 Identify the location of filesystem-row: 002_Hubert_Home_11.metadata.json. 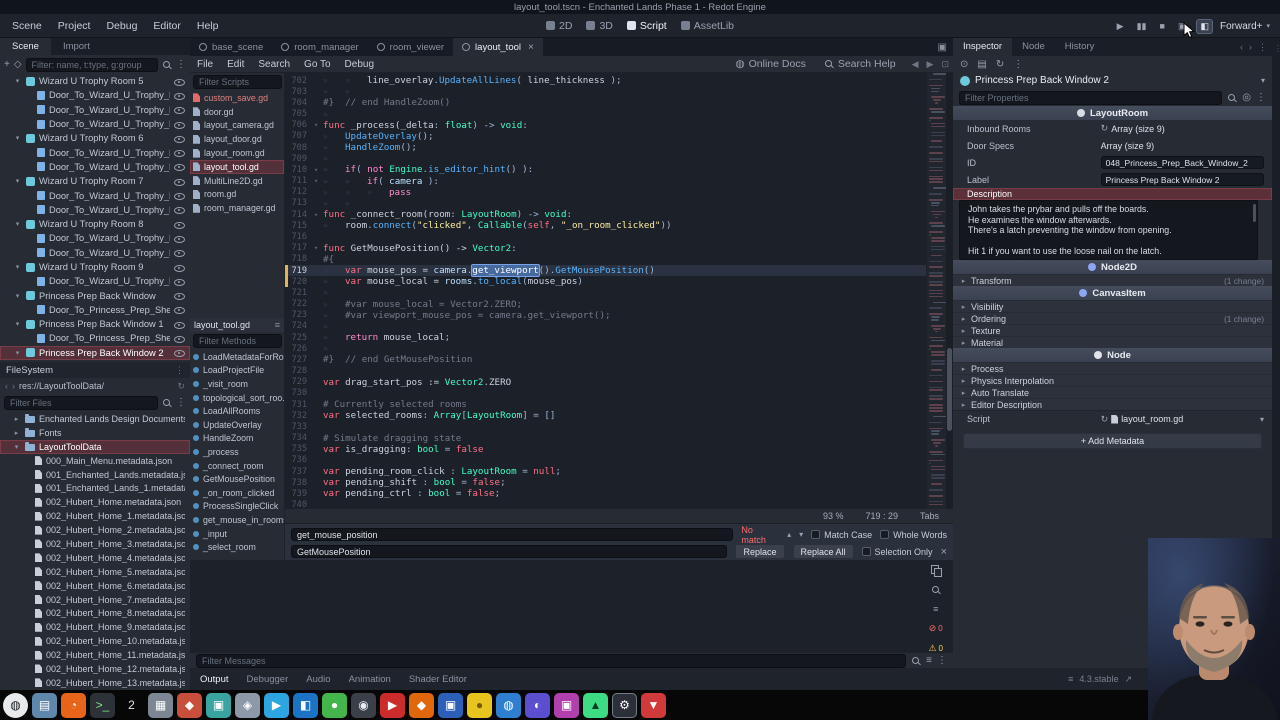
(95, 655).